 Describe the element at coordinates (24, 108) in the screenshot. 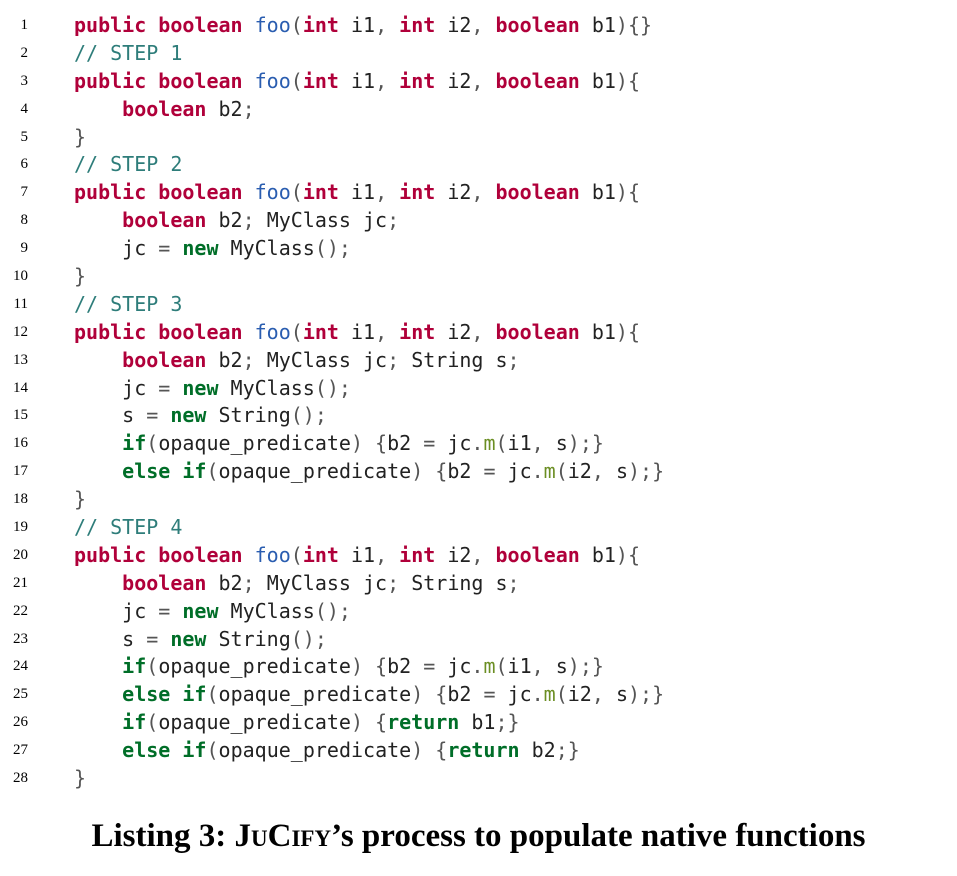

I see `line-number: 4` at that location.